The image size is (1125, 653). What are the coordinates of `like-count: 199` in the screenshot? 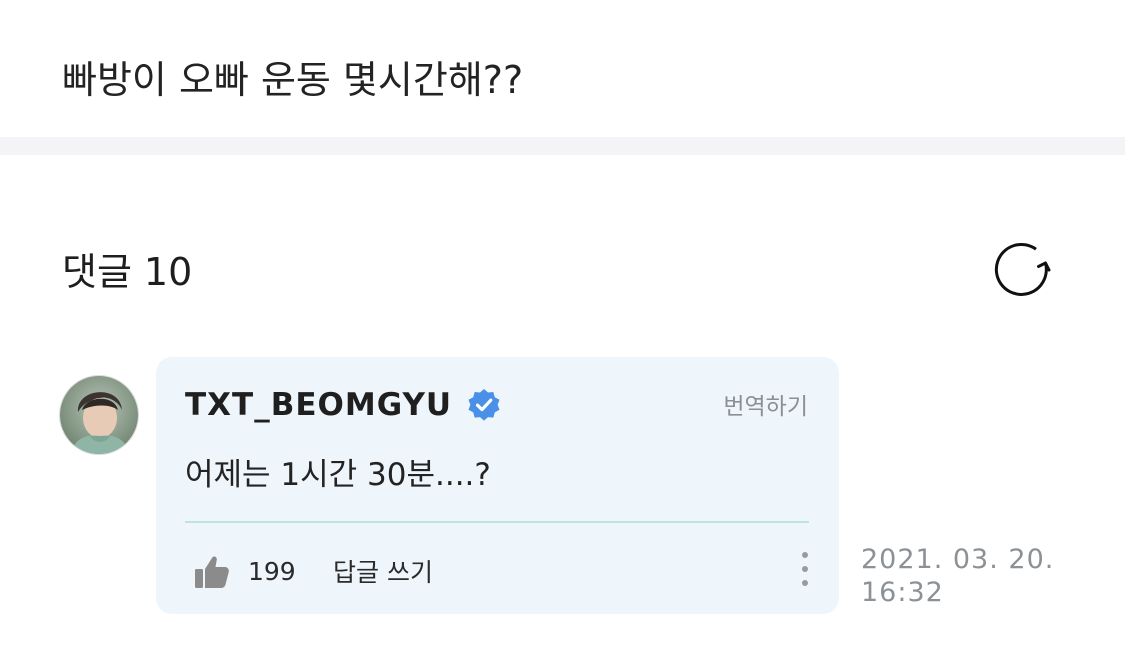 It's located at (272, 571).